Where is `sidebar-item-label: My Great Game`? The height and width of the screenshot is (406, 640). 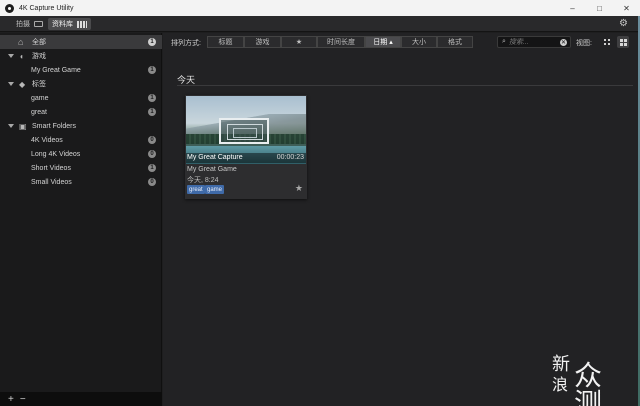
sidebar-item-label: My Great Game is located at coordinates (56, 70).